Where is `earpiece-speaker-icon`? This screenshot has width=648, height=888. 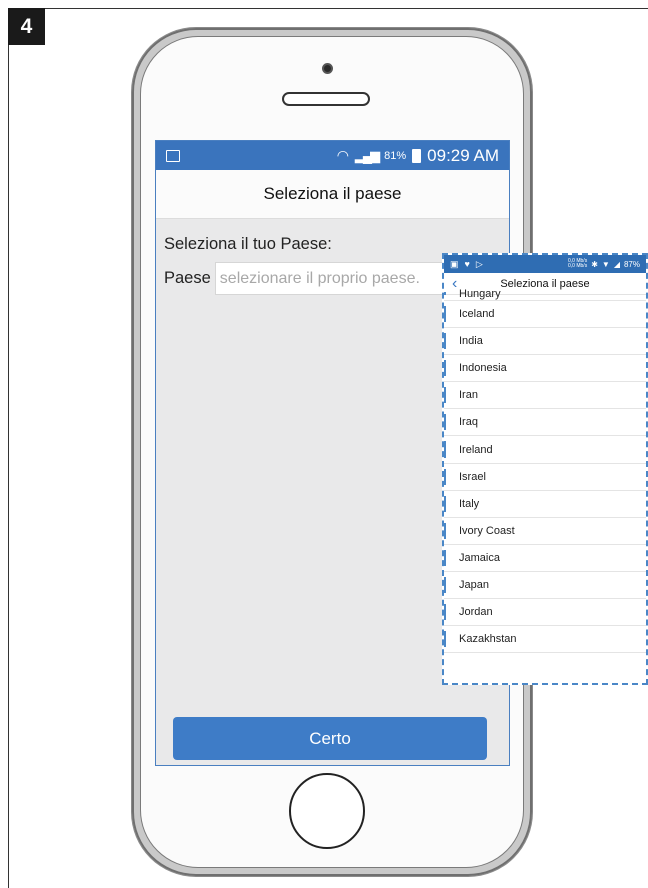 earpiece-speaker-icon is located at coordinates (326, 99).